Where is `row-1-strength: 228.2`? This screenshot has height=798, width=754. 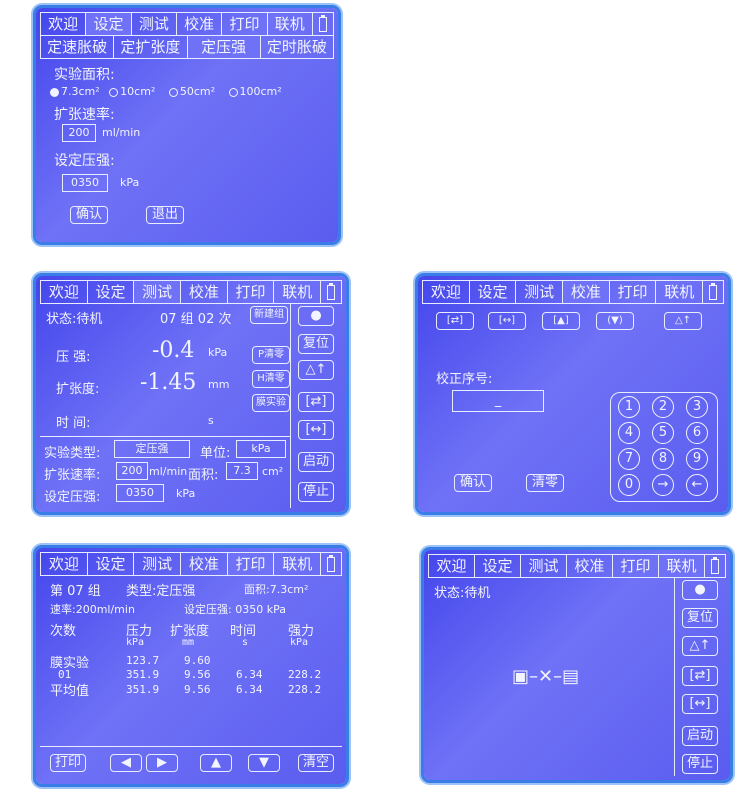
row-1-strength: 228.2 is located at coordinates (305, 674).